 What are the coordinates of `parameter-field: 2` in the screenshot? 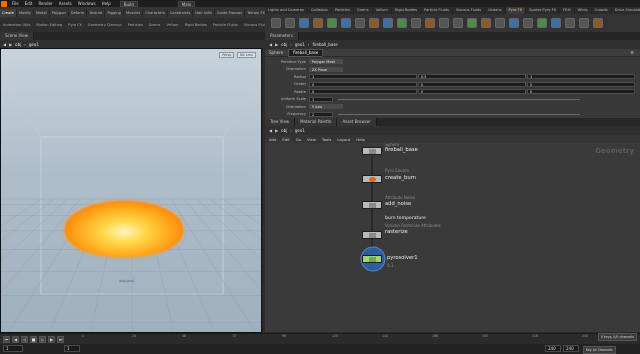 It's located at (321, 114).